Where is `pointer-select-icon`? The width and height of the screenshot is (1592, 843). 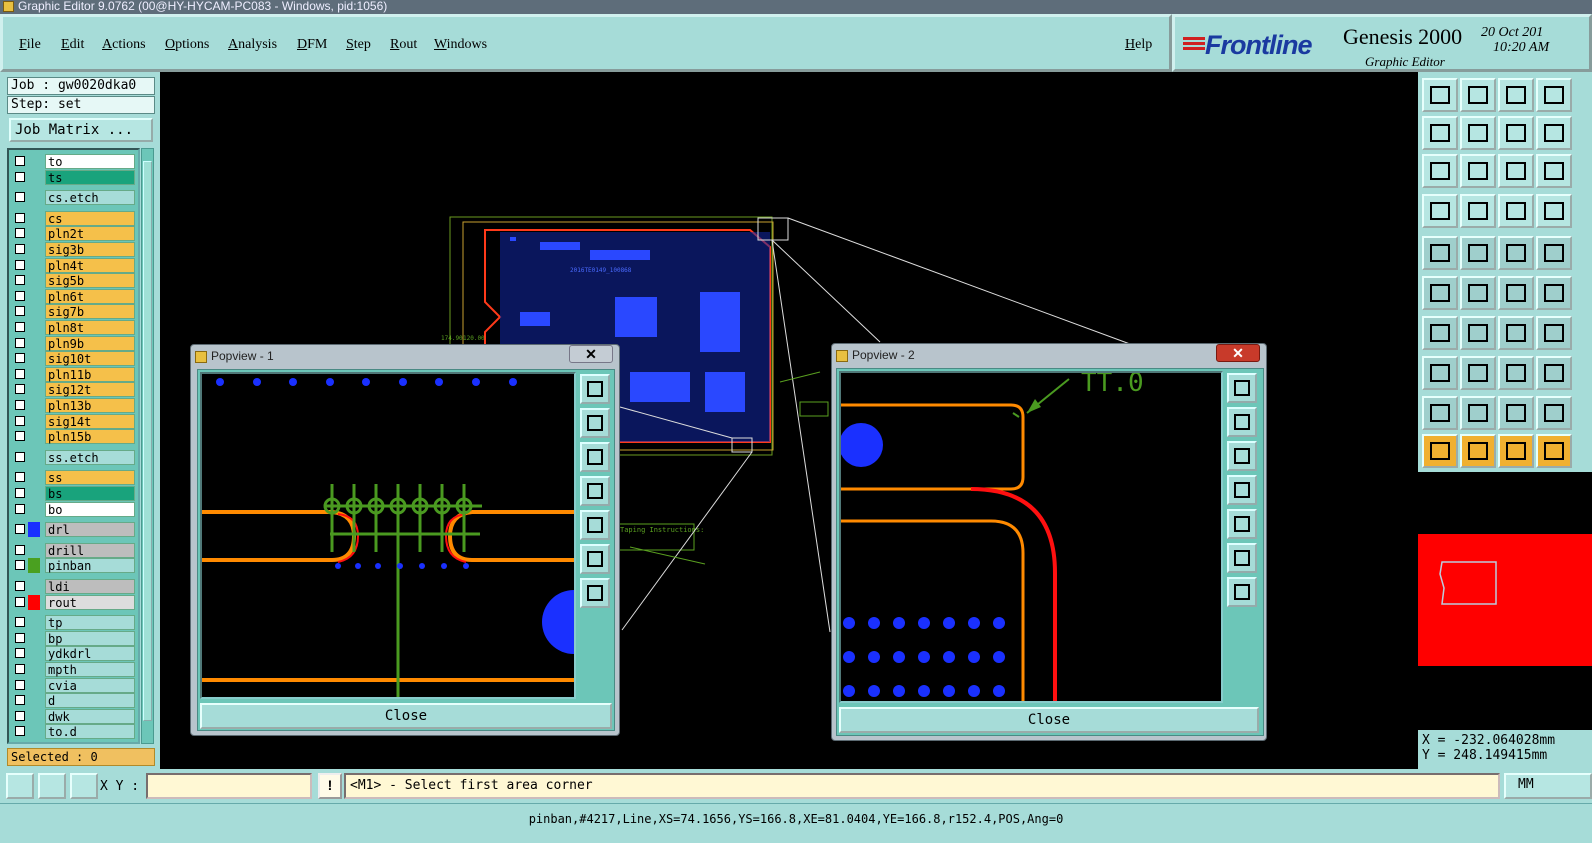
pointer-select-icon is located at coordinates (1478, 451).